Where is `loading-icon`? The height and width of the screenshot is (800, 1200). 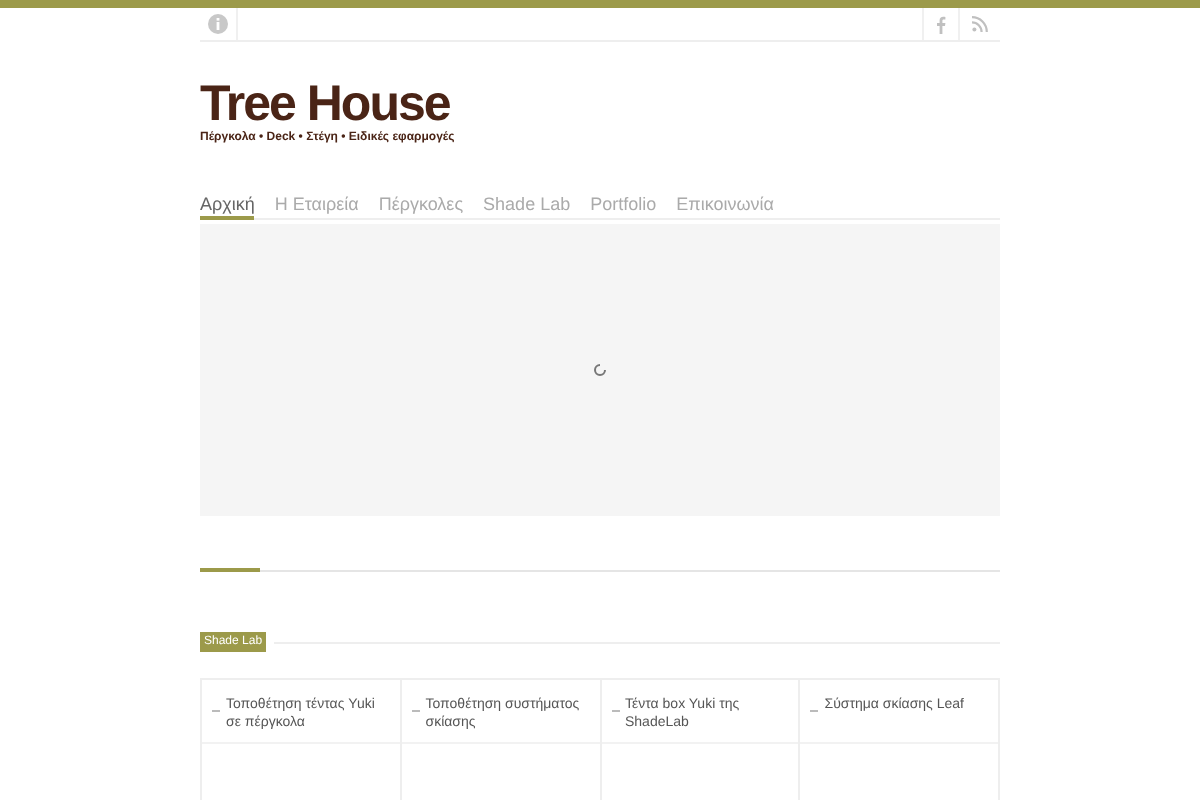
loading-icon is located at coordinates (600, 370).